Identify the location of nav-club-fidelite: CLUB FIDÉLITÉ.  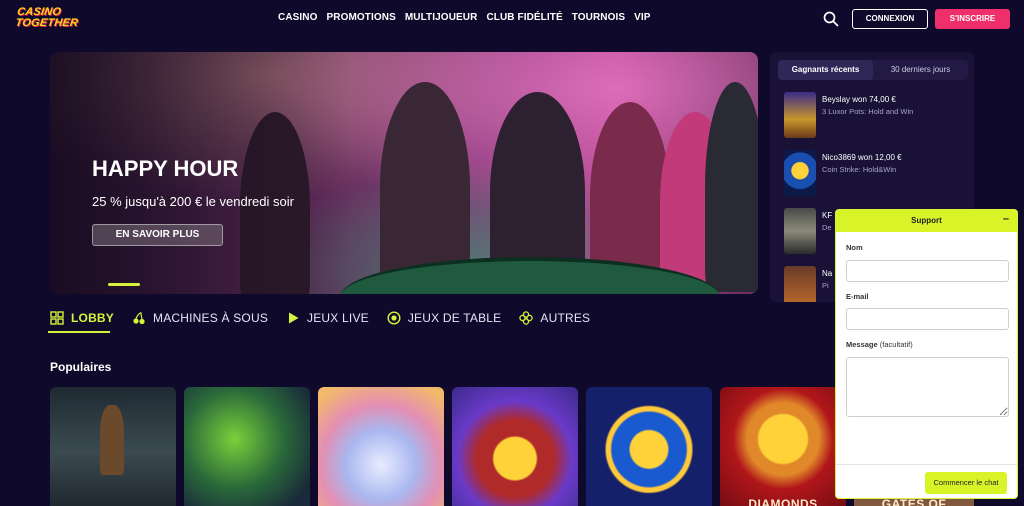
(524, 17).